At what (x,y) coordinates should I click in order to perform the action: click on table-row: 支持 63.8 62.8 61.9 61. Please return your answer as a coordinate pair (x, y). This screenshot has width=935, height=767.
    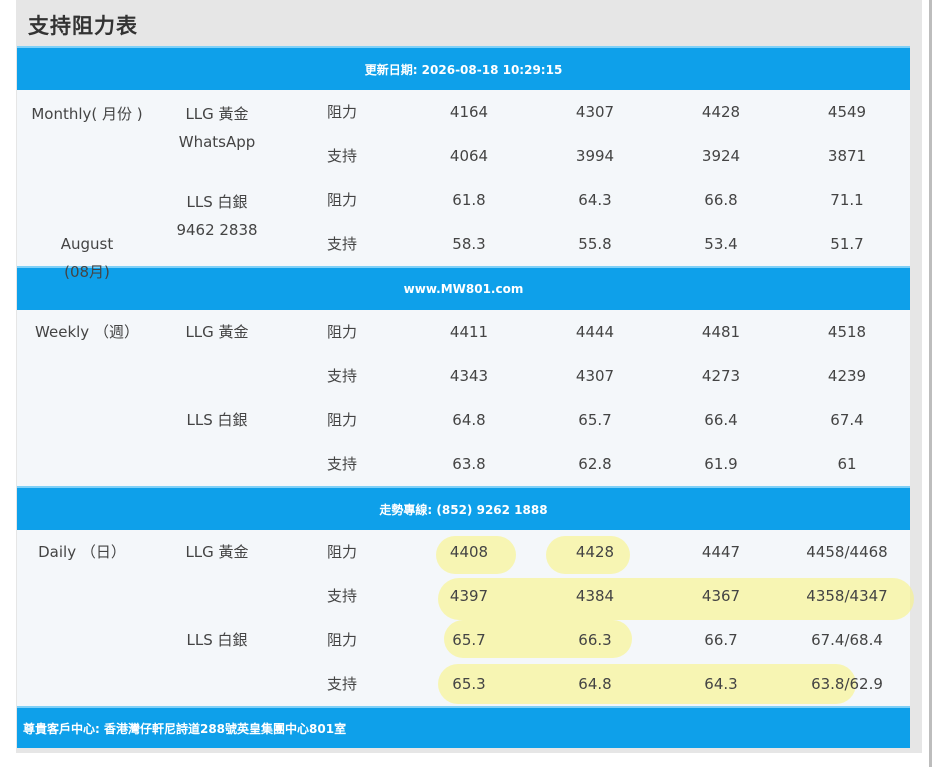
    Looking at the image, I should click on (463, 464).